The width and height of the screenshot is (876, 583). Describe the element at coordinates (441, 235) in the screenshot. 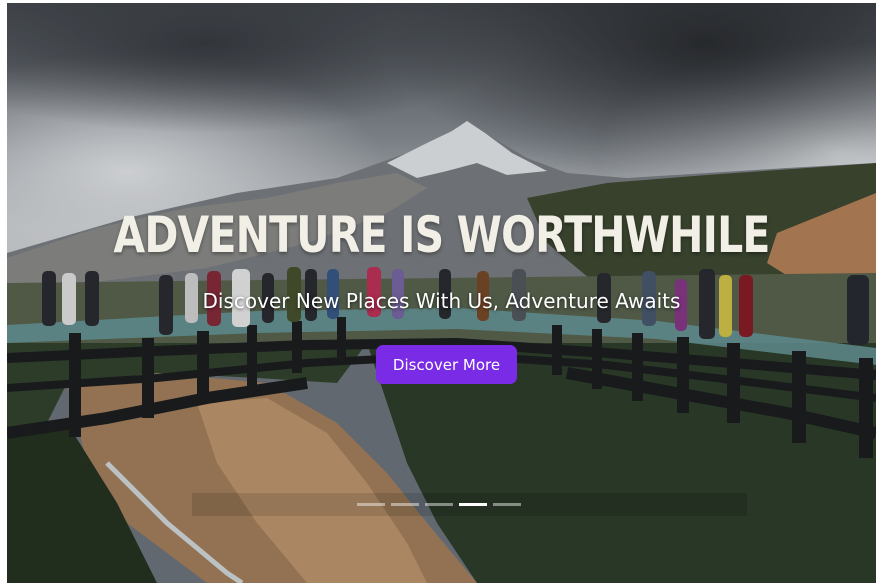

I see `hero-title: ADVENTURE IS WORTHWHILE` at that location.